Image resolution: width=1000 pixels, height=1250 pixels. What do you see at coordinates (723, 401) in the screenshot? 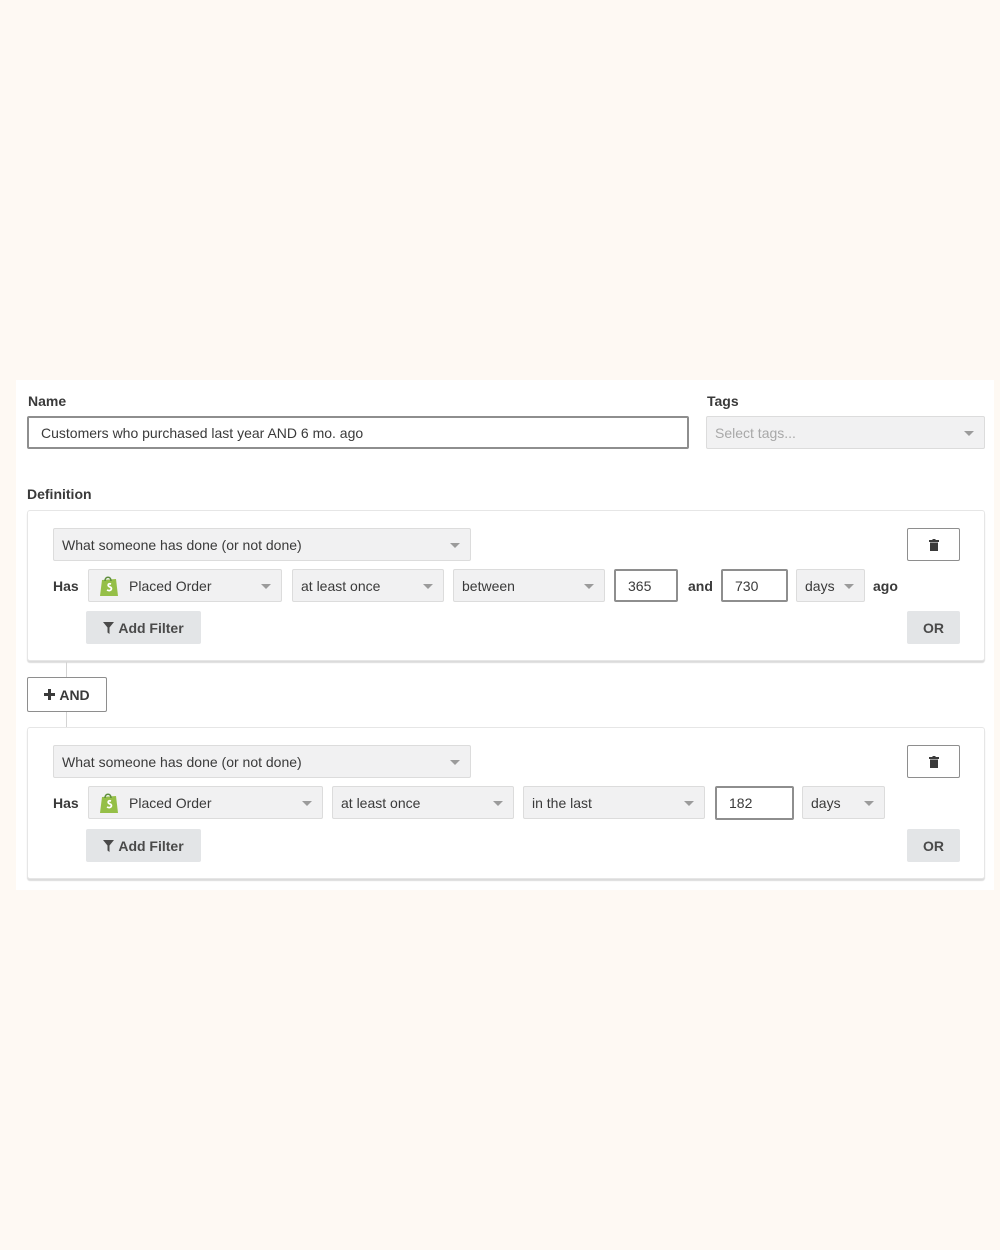
I see `tags-label: Tags` at bounding box center [723, 401].